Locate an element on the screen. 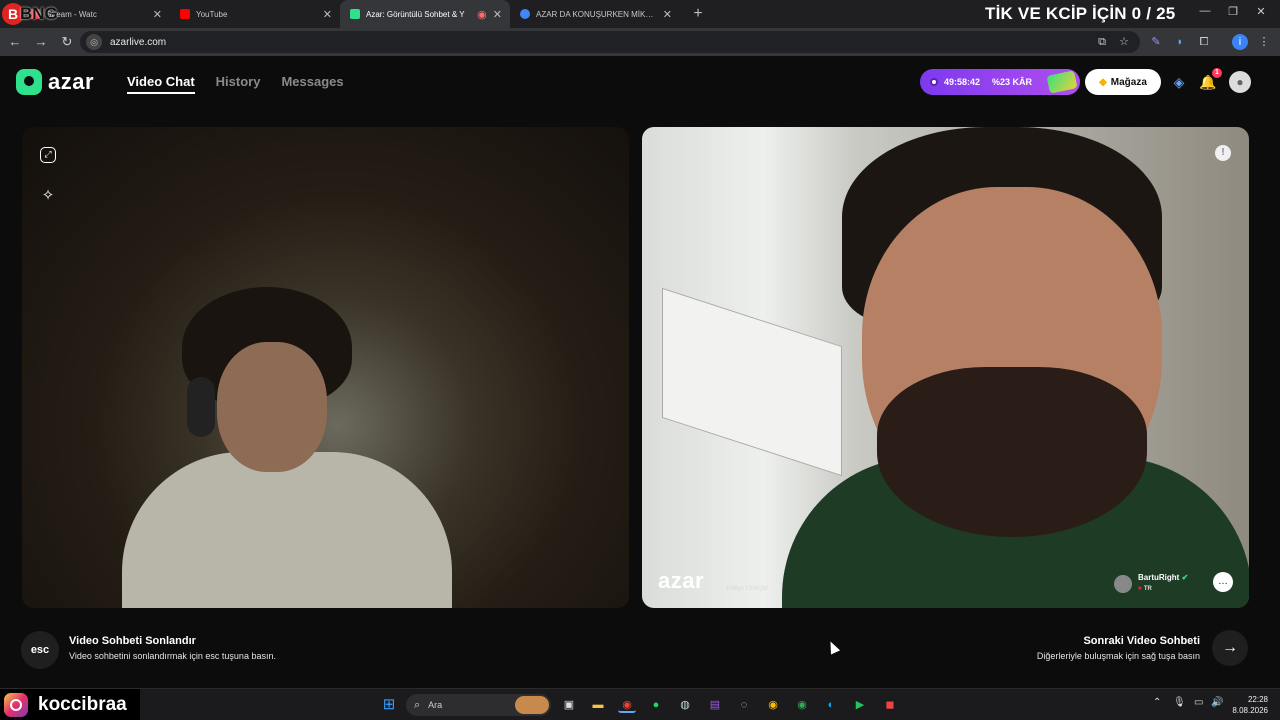 This screenshot has height=720, width=1280. shop-label: Mağaza is located at coordinates (1128, 82).